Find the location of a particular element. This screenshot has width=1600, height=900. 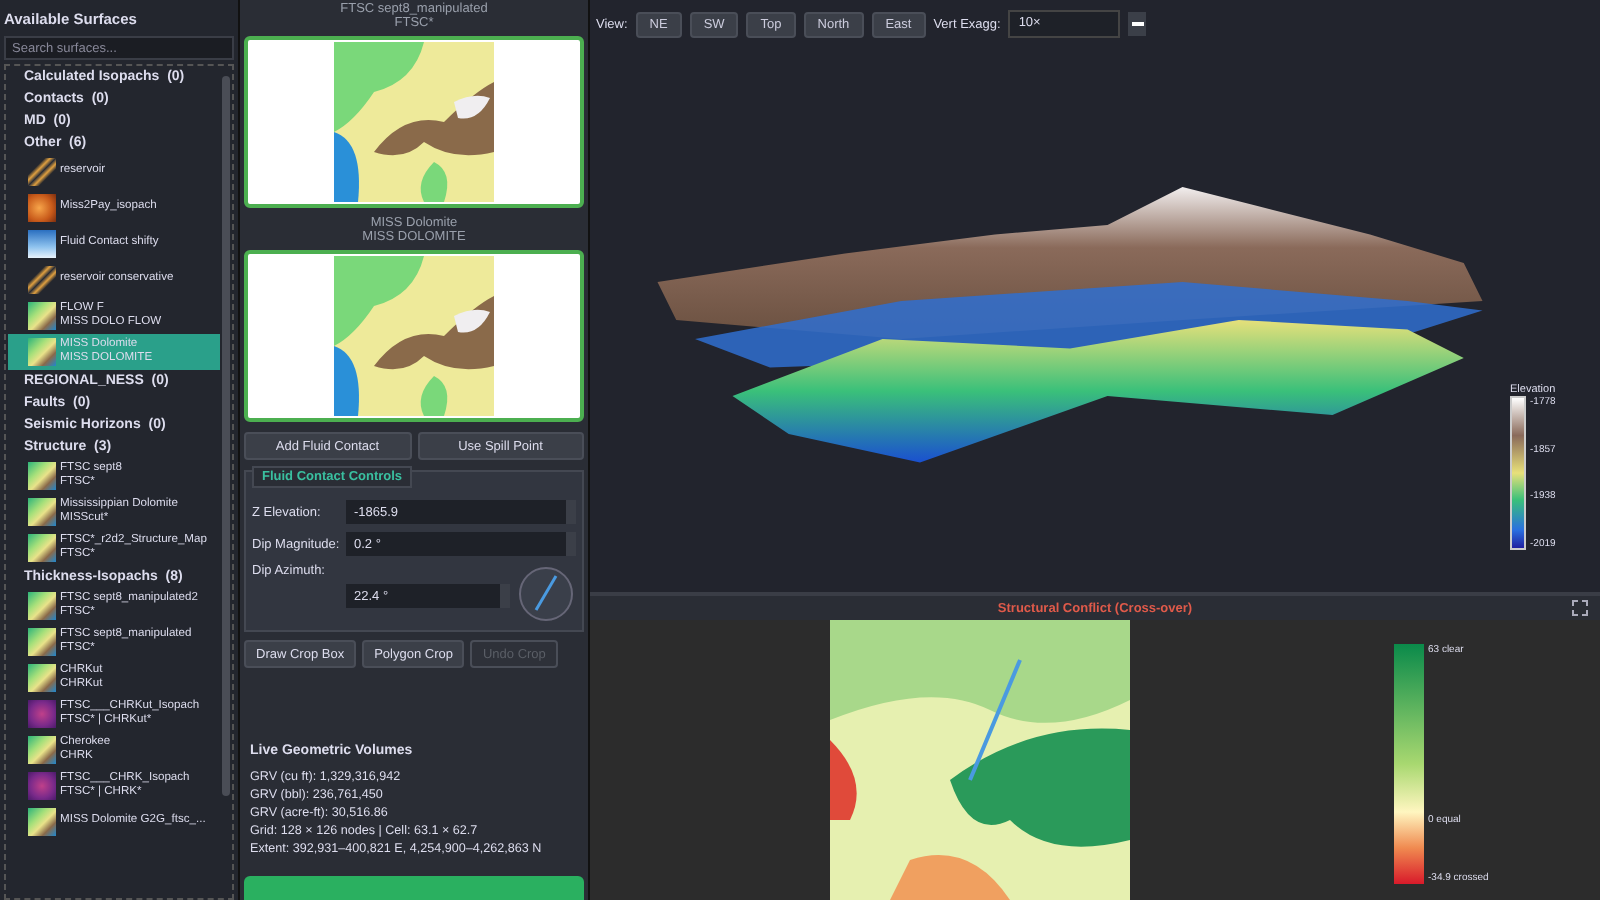

compass-dial-icon is located at coordinates (546, 594).